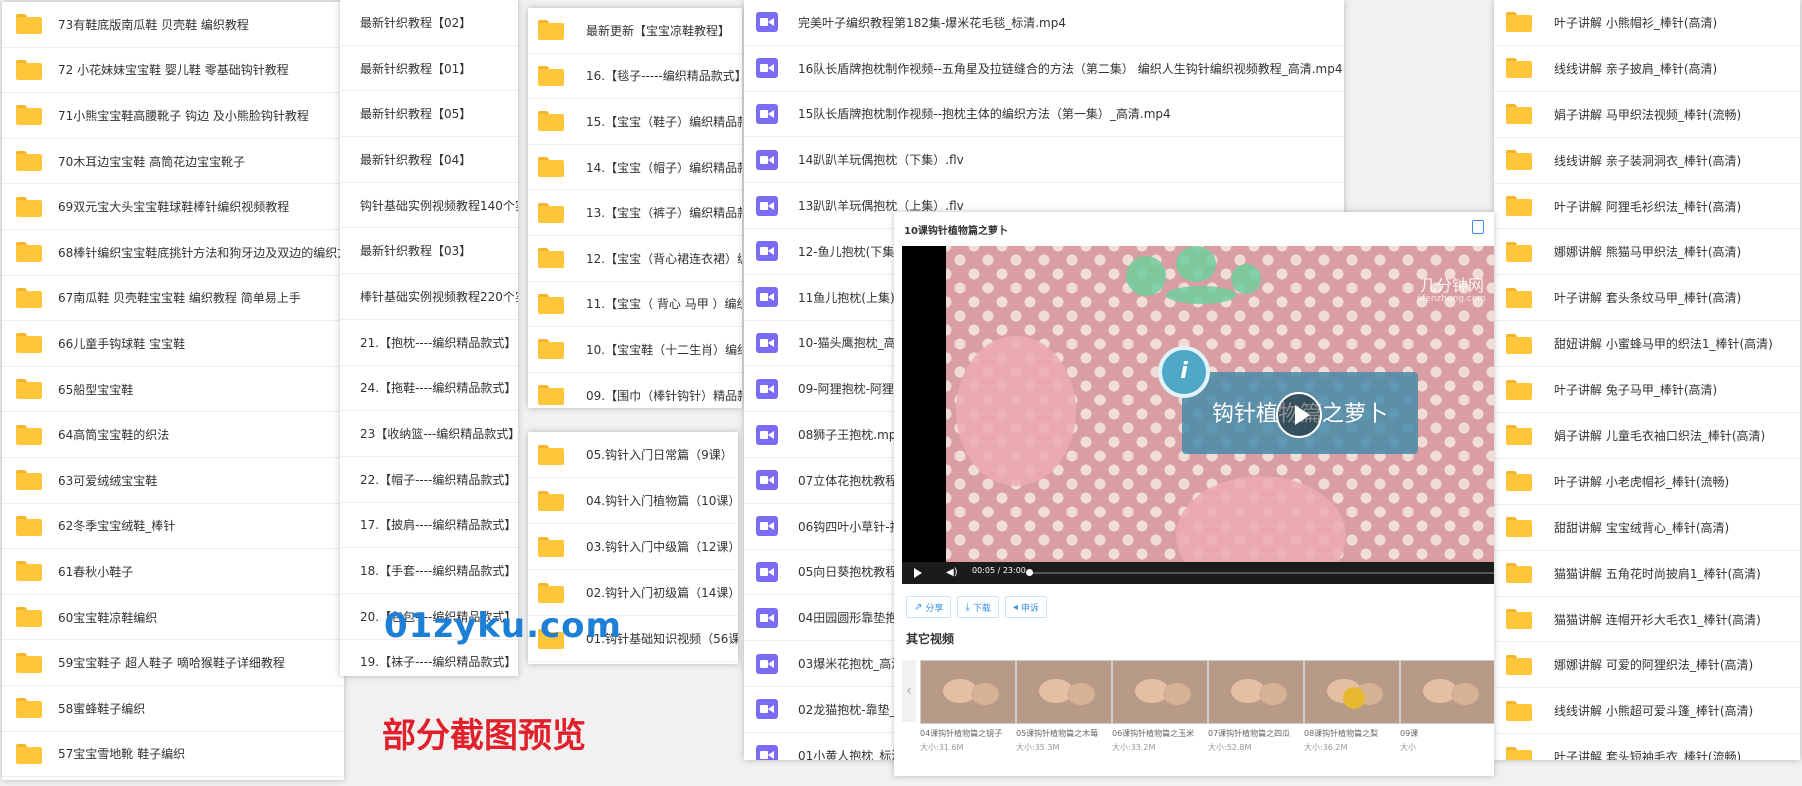 The height and width of the screenshot is (786, 1802). Describe the element at coordinates (429, 571) in the screenshot. I see `list-item: 18.【手套----编织精品款式】` at that location.